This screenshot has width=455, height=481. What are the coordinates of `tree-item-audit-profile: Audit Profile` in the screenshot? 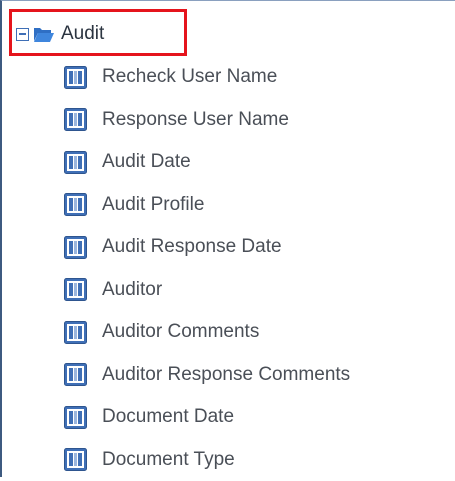 It's located at (207, 205).